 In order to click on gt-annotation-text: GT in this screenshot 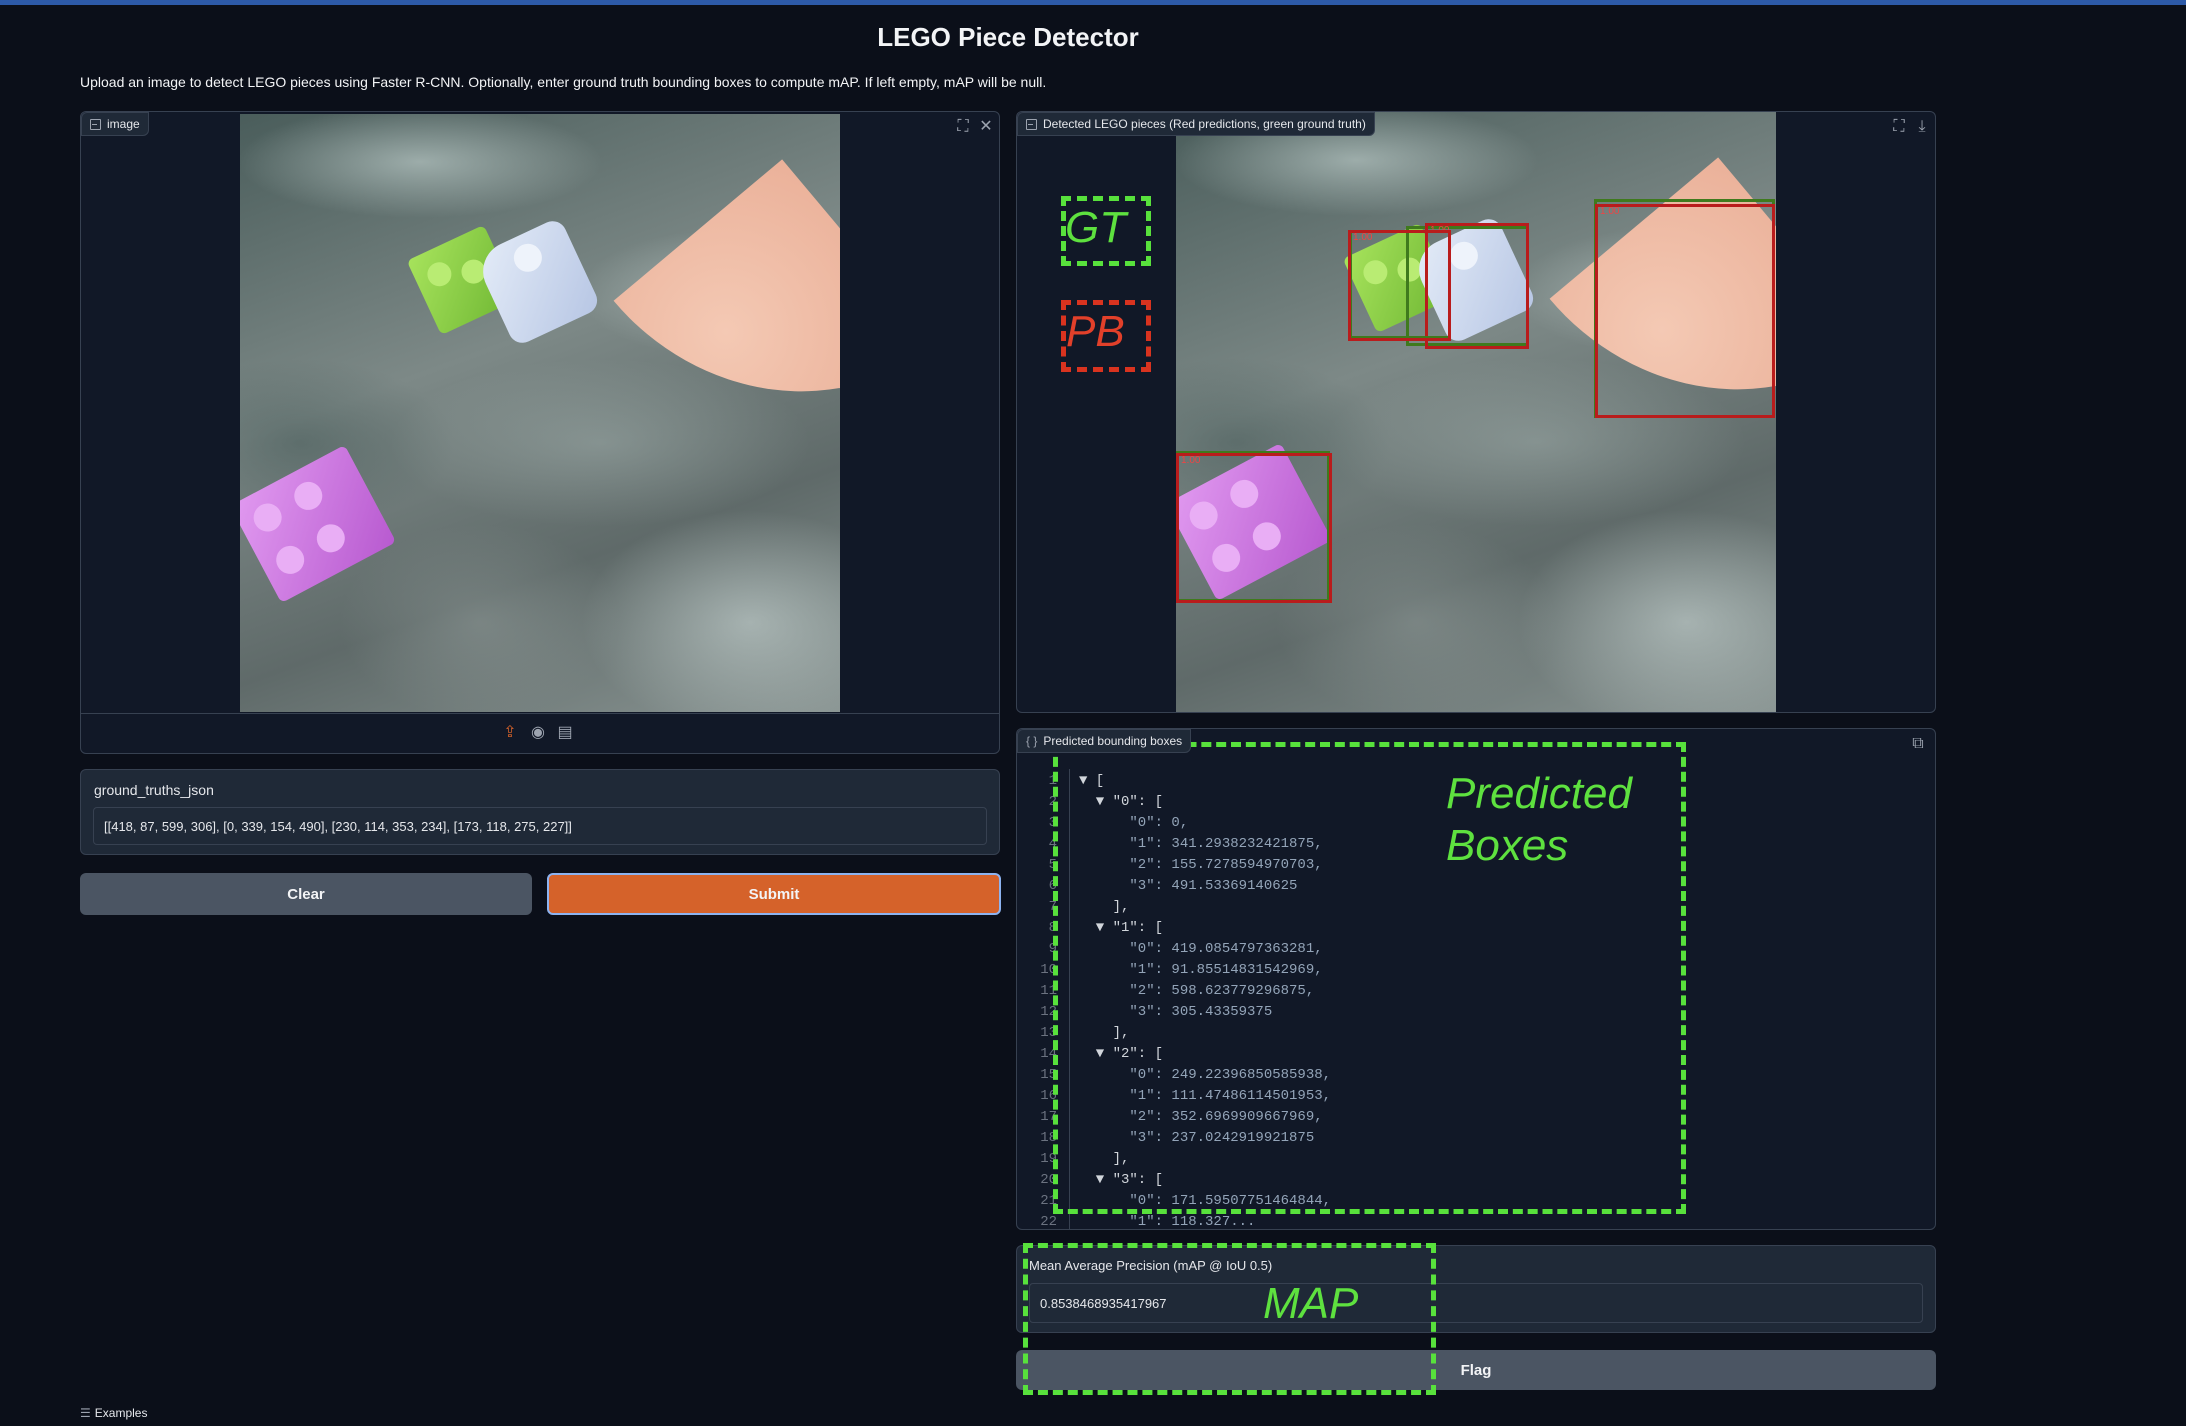, I will do `click(1096, 227)`.